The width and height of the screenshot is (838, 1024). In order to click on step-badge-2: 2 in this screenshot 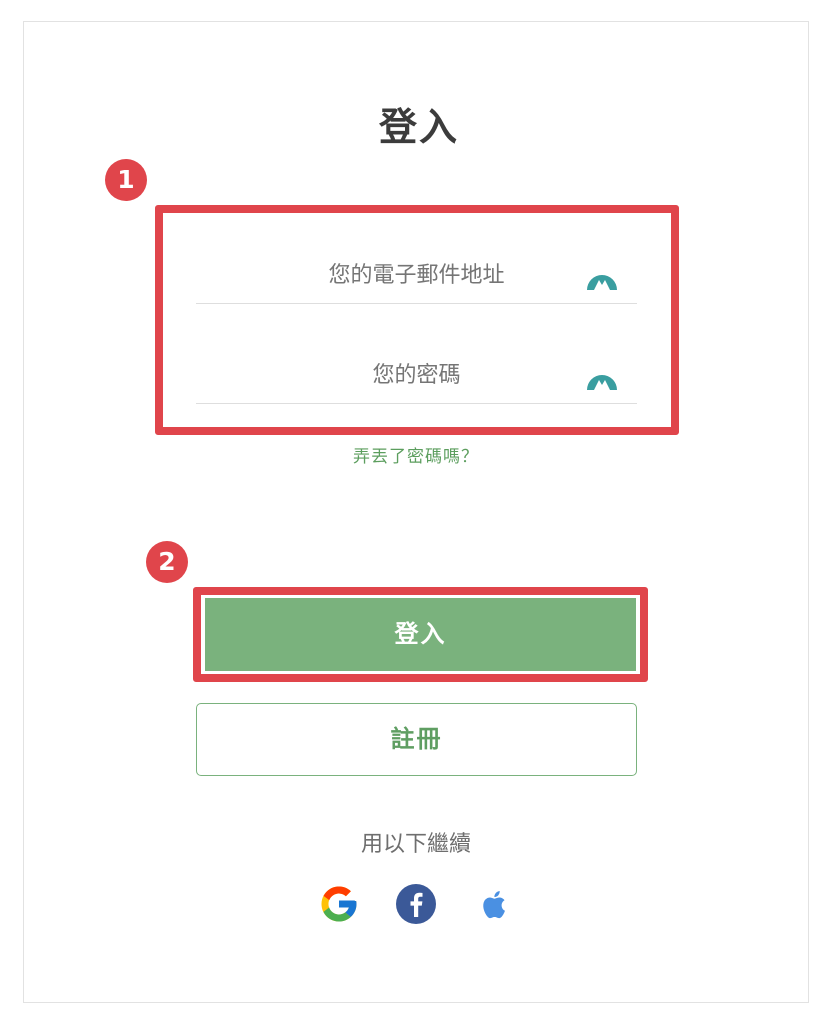, I will do `click(167, 562)`.